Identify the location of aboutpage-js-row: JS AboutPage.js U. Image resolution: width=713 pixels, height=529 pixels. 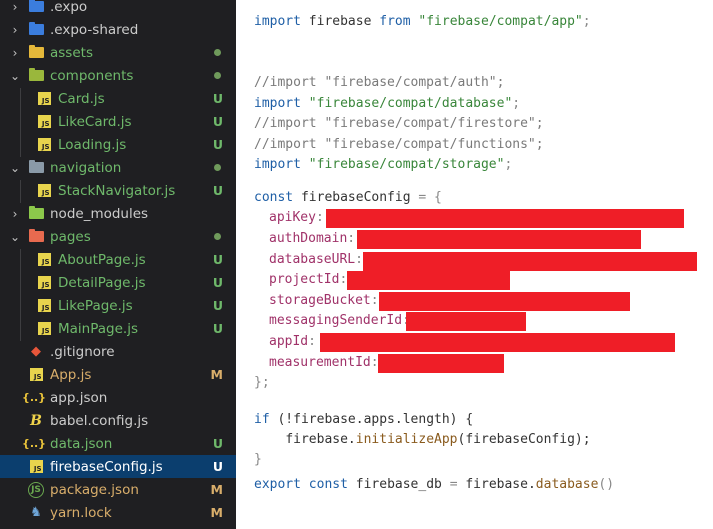
(118, 259).